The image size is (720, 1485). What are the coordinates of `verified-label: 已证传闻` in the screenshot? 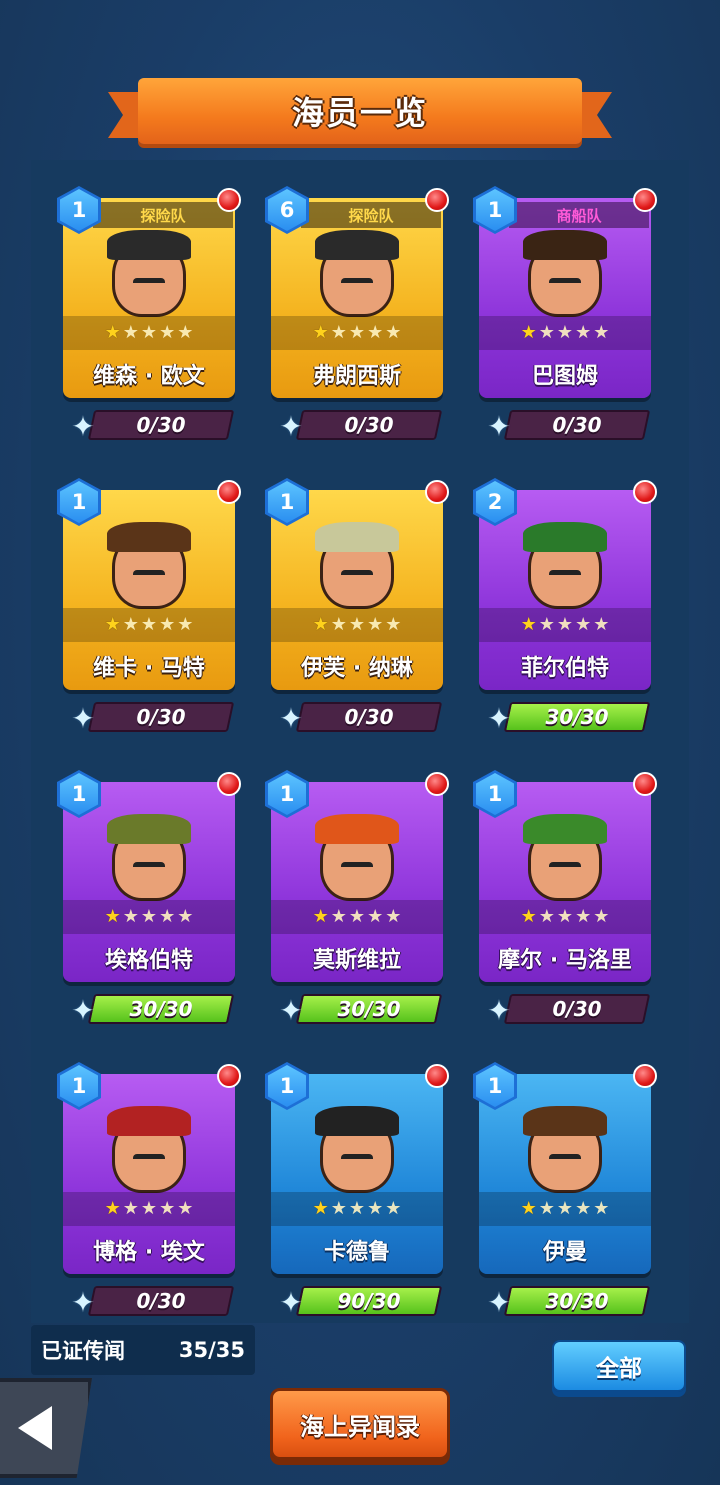 It's located at (83, 1351).